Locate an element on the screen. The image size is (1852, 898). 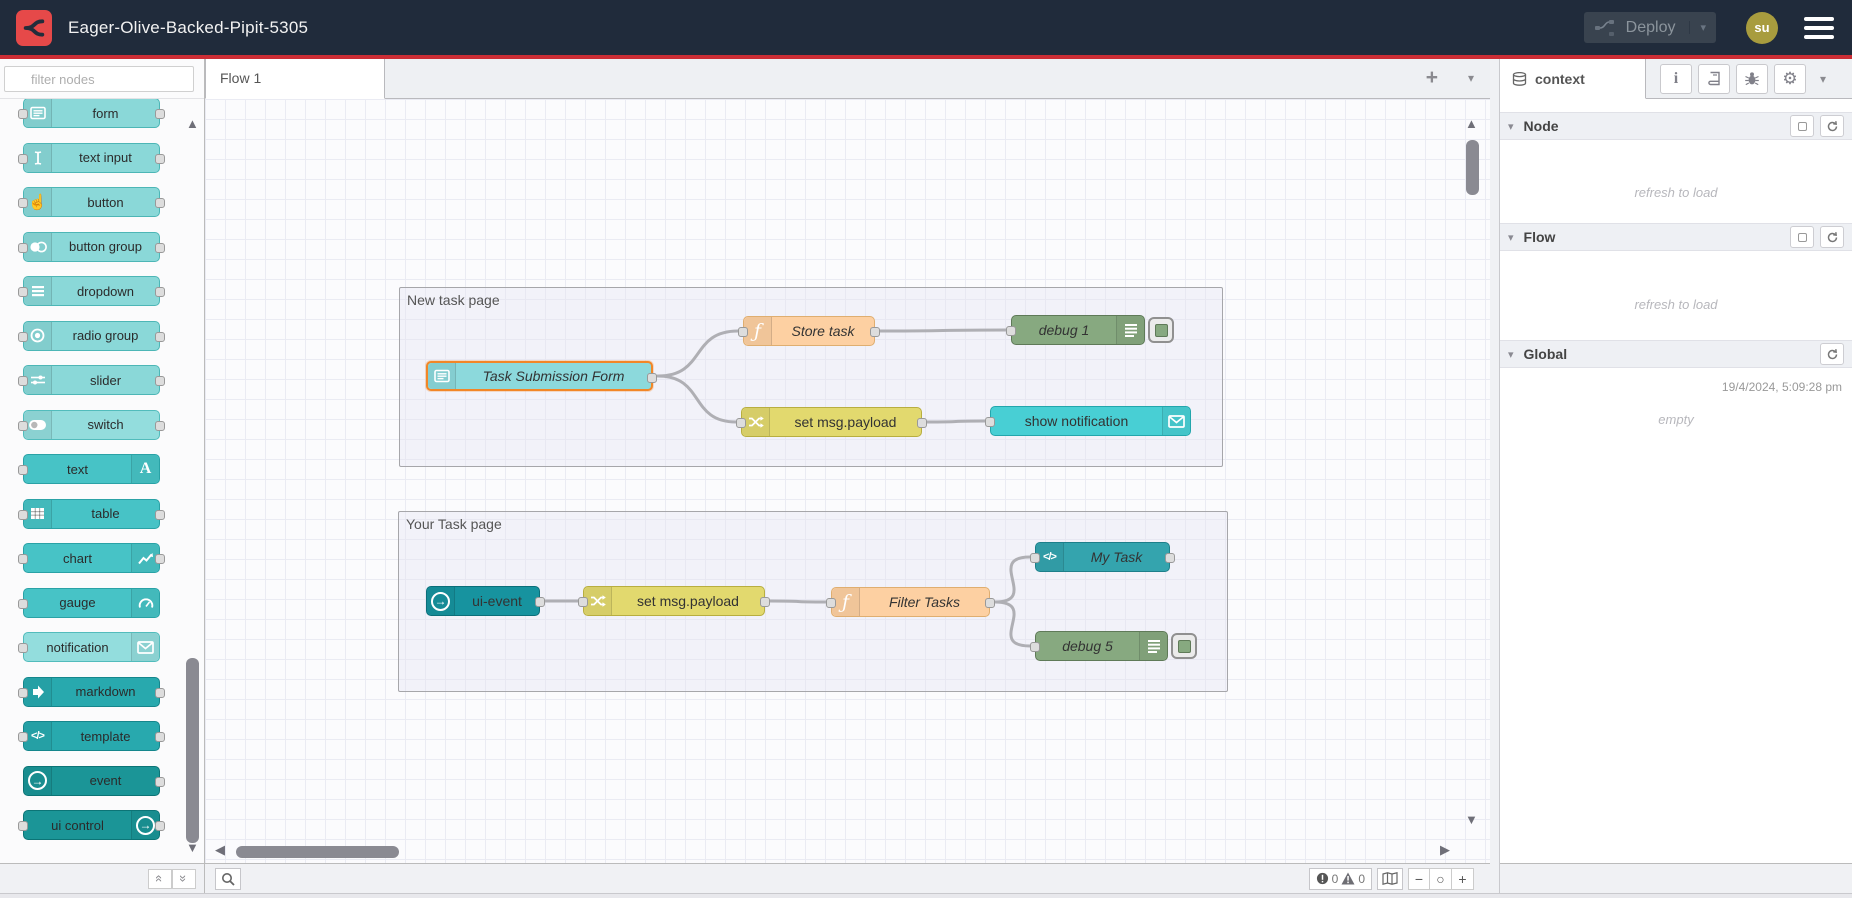
palette-node-radio-group: radio group is located at coordinates (91, 335).